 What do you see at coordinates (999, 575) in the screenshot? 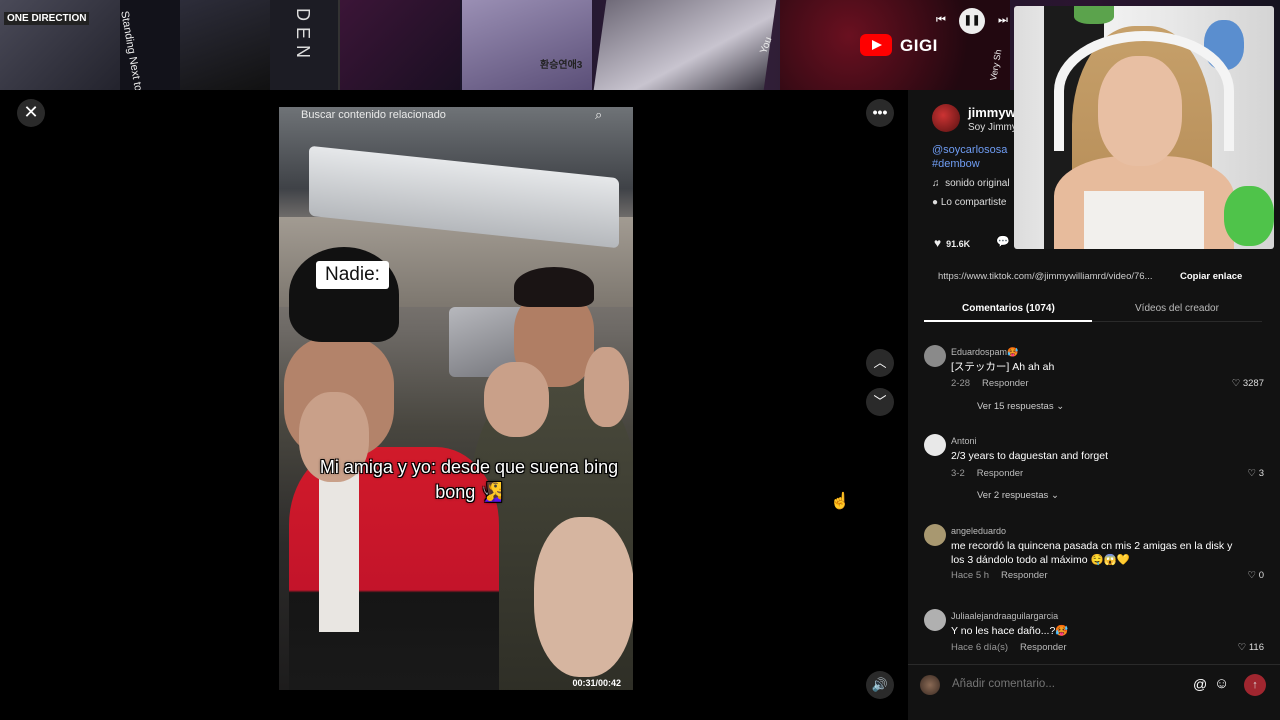
I see `comment-meta: Hace 5 h Responder` at bounding box center [999, 575].